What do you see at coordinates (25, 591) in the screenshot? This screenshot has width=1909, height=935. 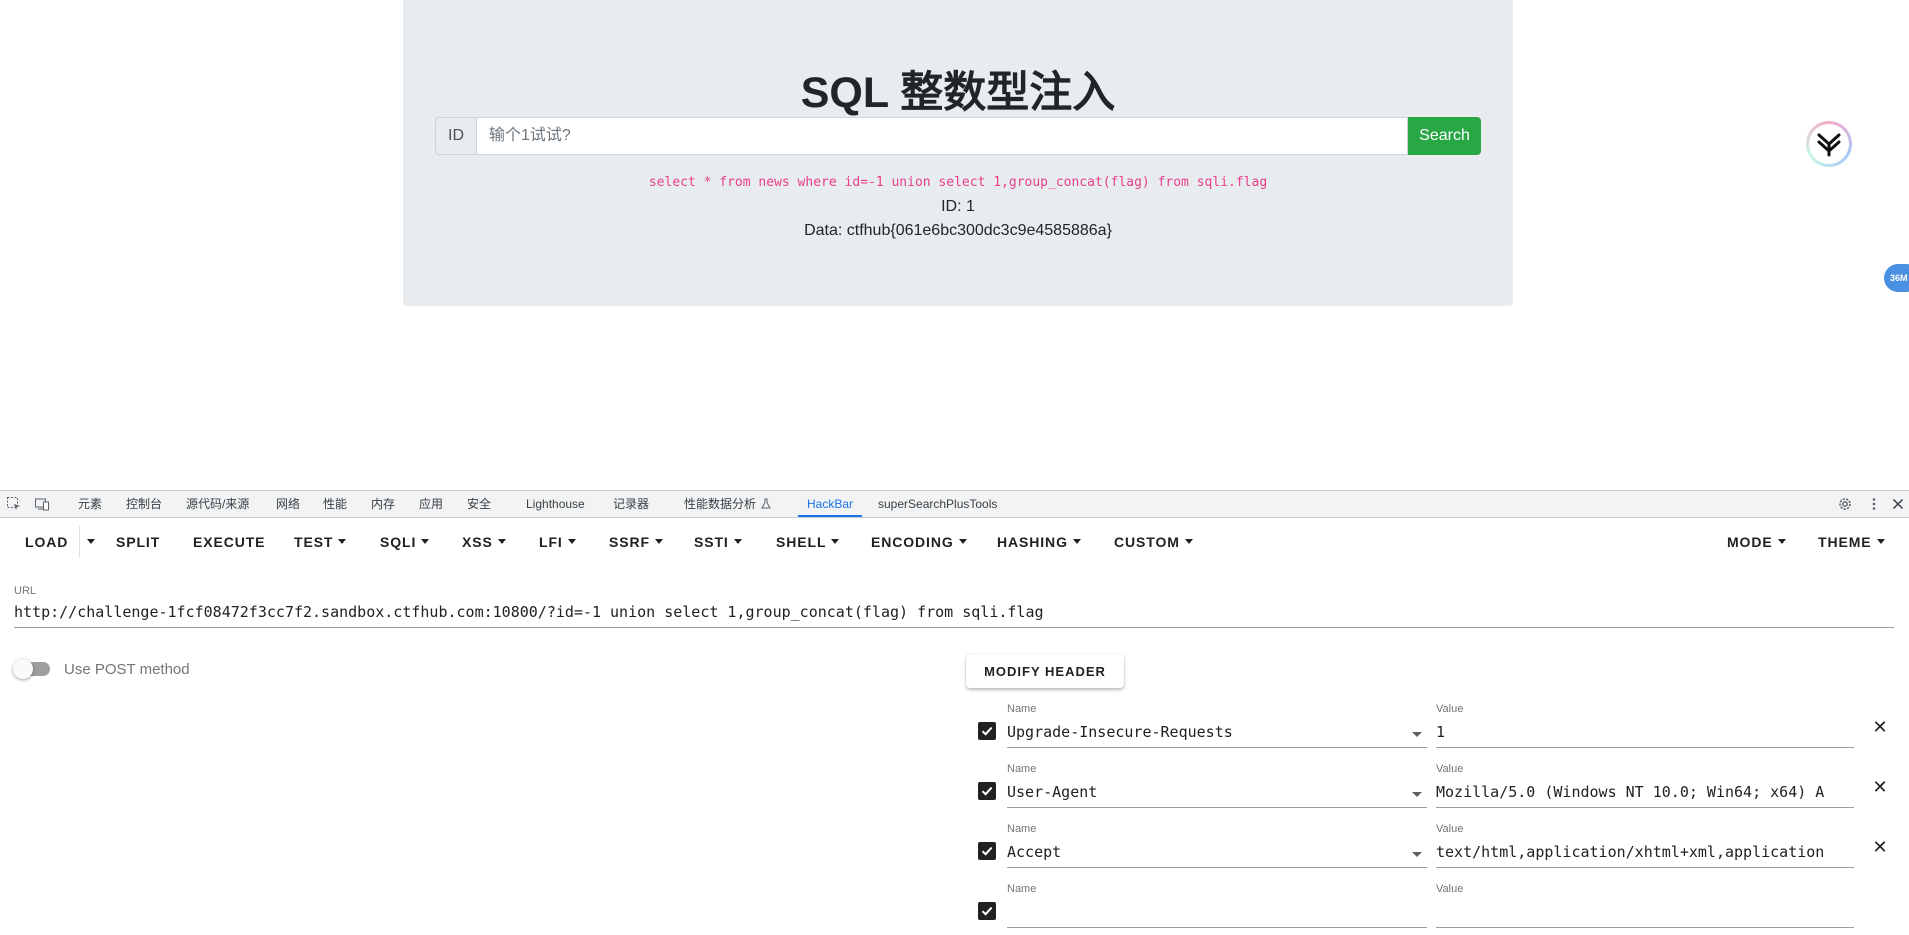 I see `url-label: URL` at bounding box center [25, 591].